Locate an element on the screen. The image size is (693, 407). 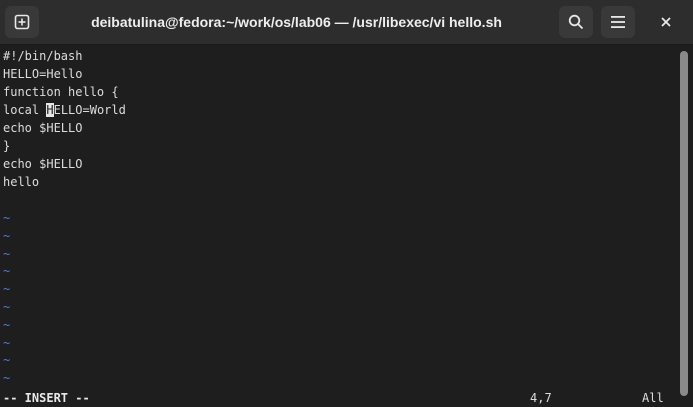
search-button is located at coordinates (576, 22).